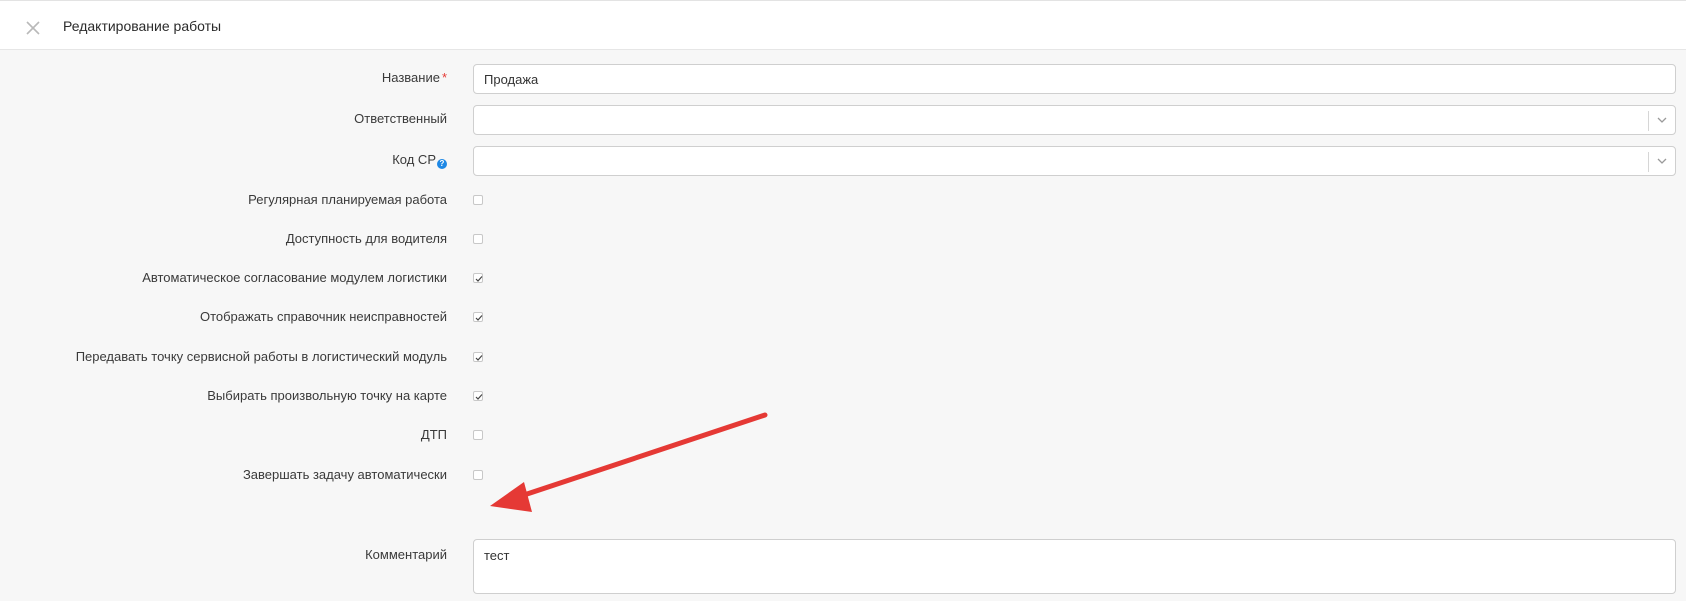  What do you see at coordinates (366, 238) in the screenshot?
I see `checkbox-label: Доступность для водителя` at bounding box center [366, 238].